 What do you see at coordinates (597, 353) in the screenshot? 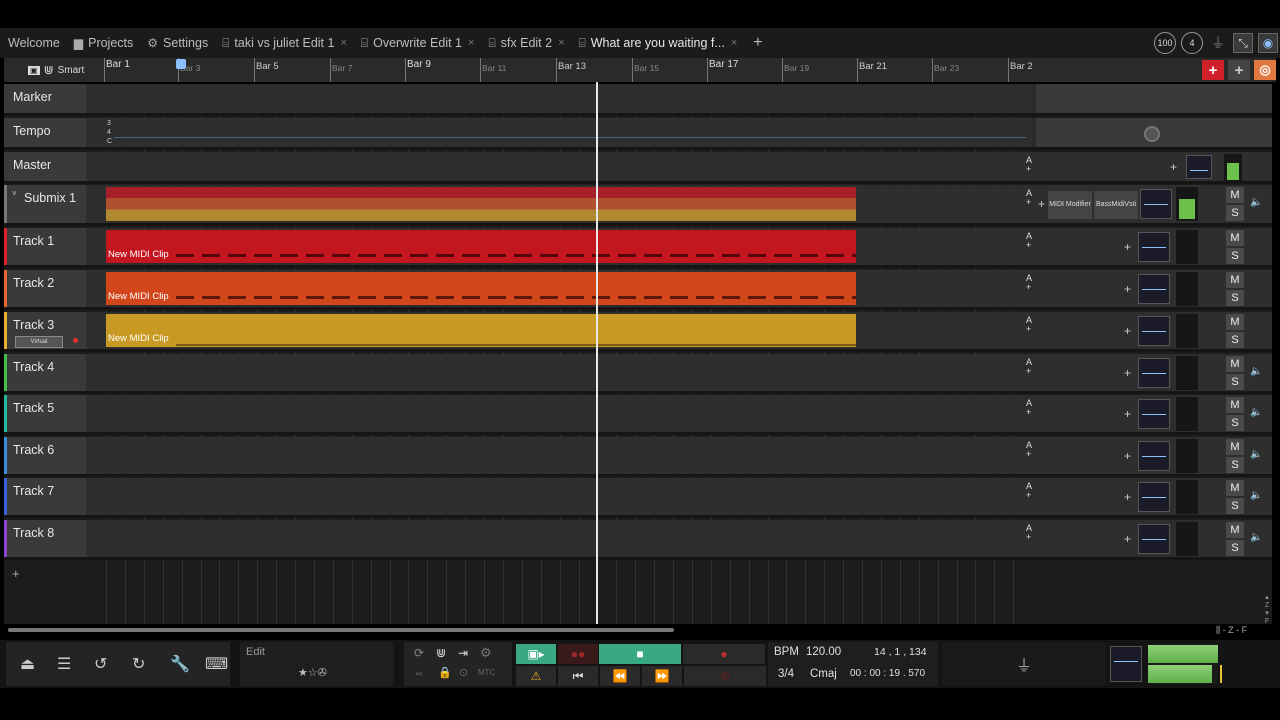
I see `playhead` at bounding box center [597, 353].